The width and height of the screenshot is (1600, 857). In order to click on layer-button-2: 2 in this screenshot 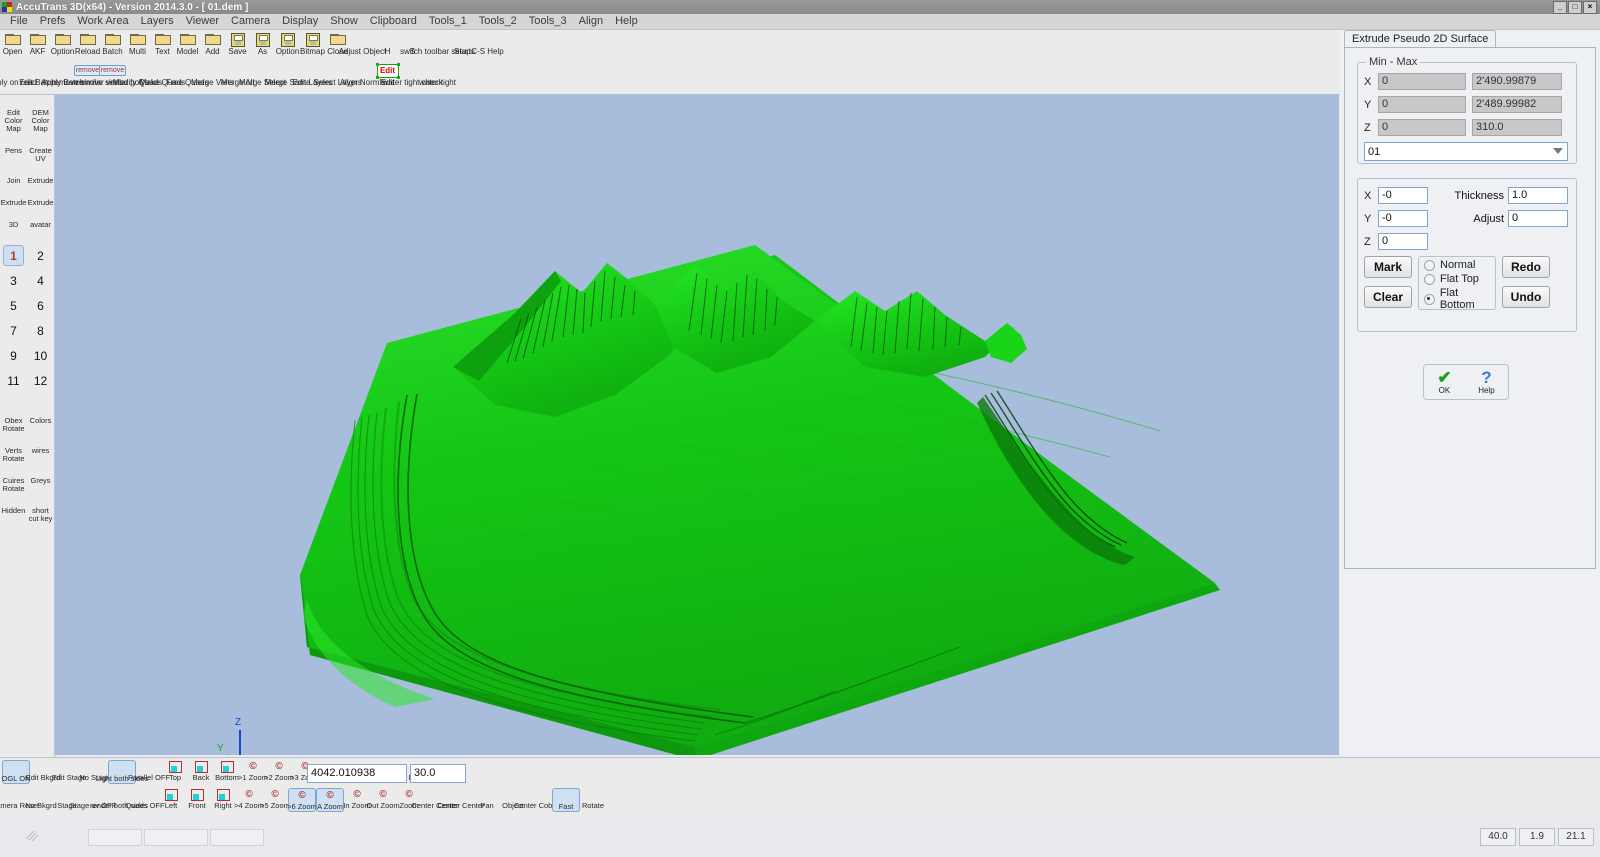, I will do `click(40, 255)`.